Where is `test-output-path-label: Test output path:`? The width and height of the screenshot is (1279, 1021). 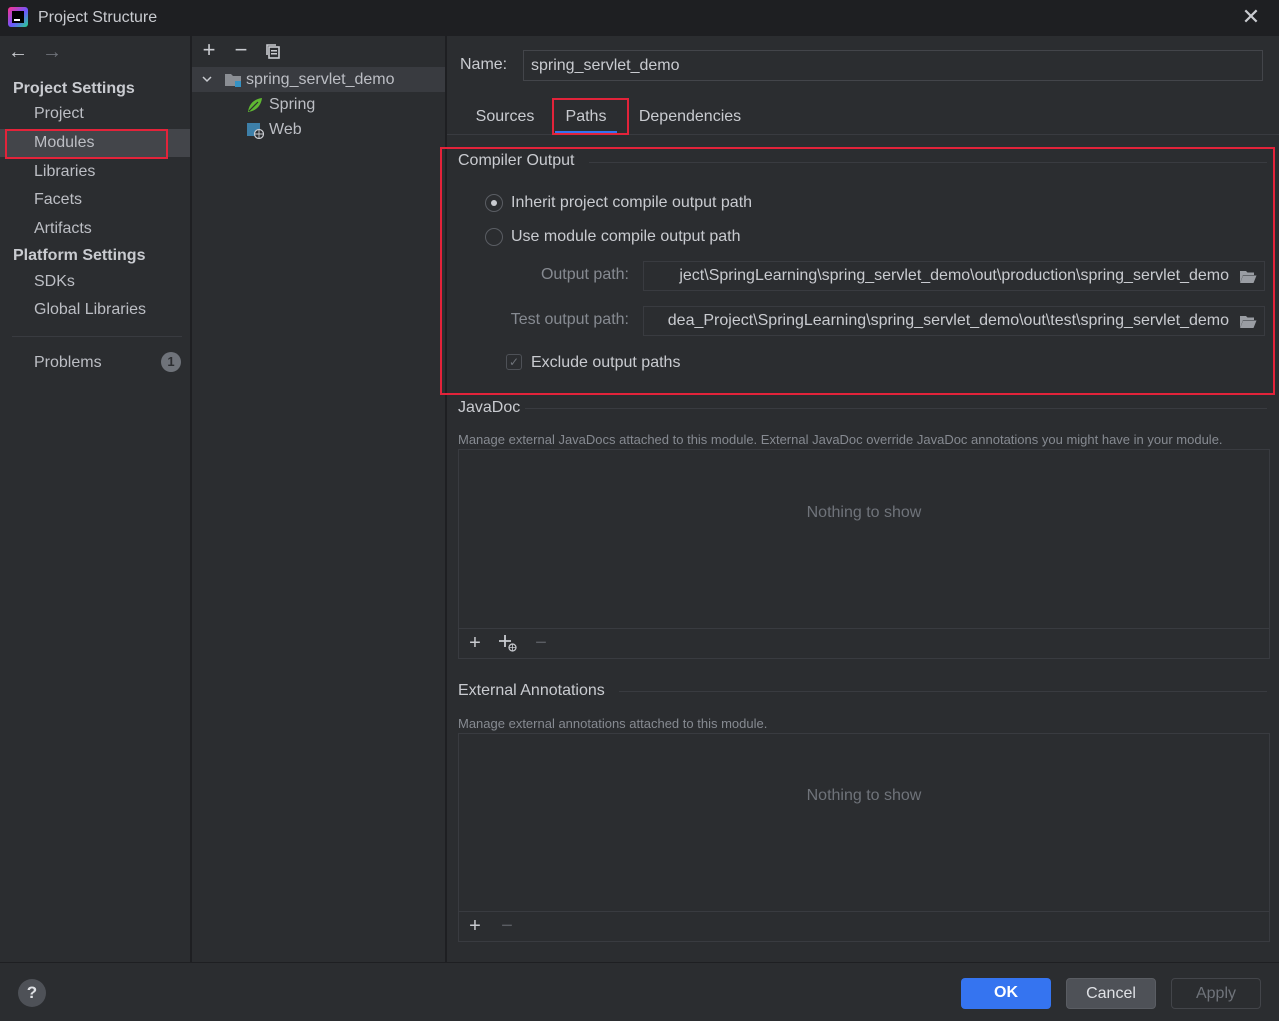
test-output-path-label: Test output path: is located at coordinates (569, 319).